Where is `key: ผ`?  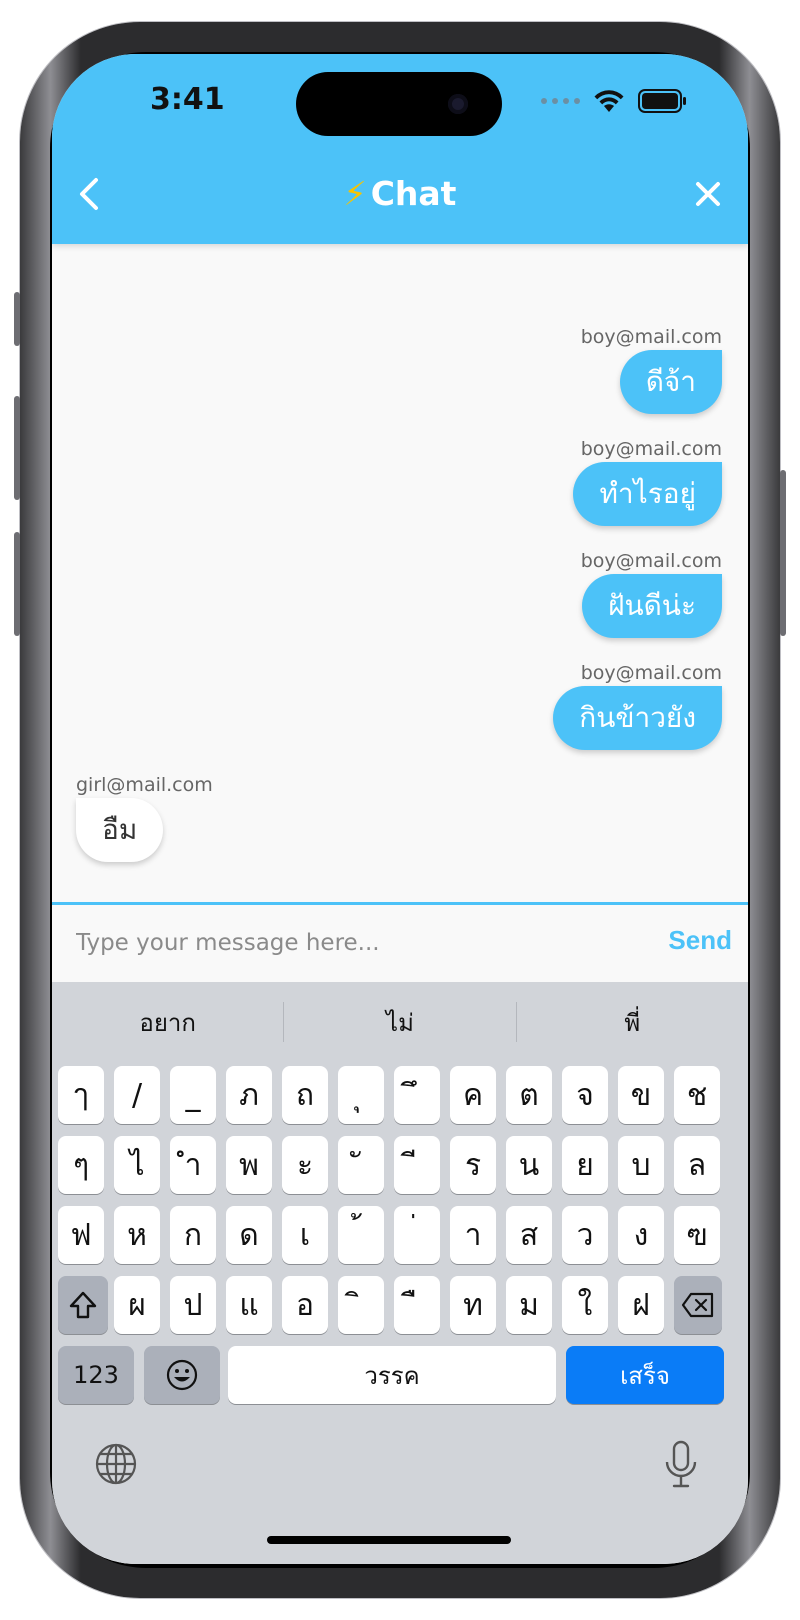
key: ผ is located at coordinates (137, 1305).